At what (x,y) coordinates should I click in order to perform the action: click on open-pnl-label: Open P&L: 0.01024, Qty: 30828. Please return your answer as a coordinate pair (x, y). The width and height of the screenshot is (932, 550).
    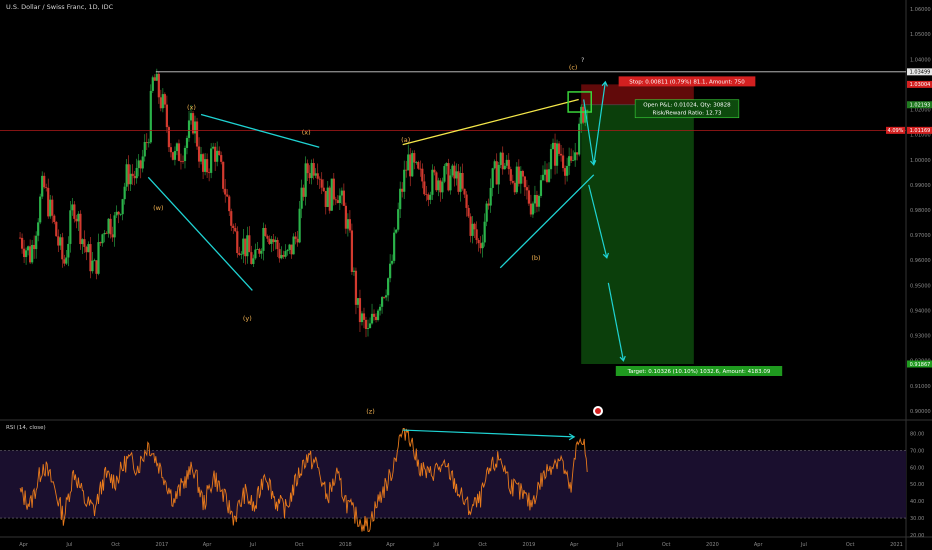
    Looking at the image, I should click on (687, 106).